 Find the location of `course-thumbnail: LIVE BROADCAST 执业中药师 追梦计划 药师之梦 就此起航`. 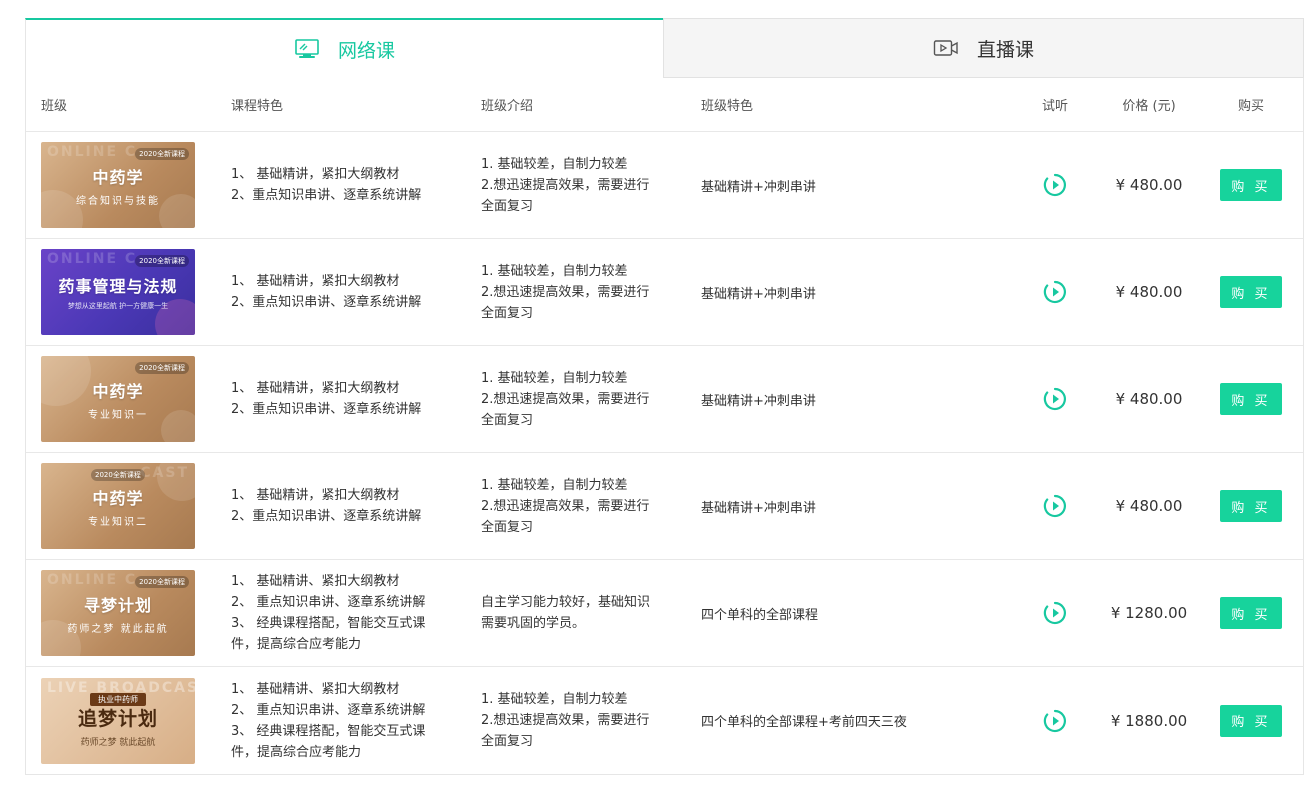

course-thumbnail: LIVE BROADCAST 执业中药师 追梦计划 药师之梦 就此起航 is located at coordinates (118, 720).